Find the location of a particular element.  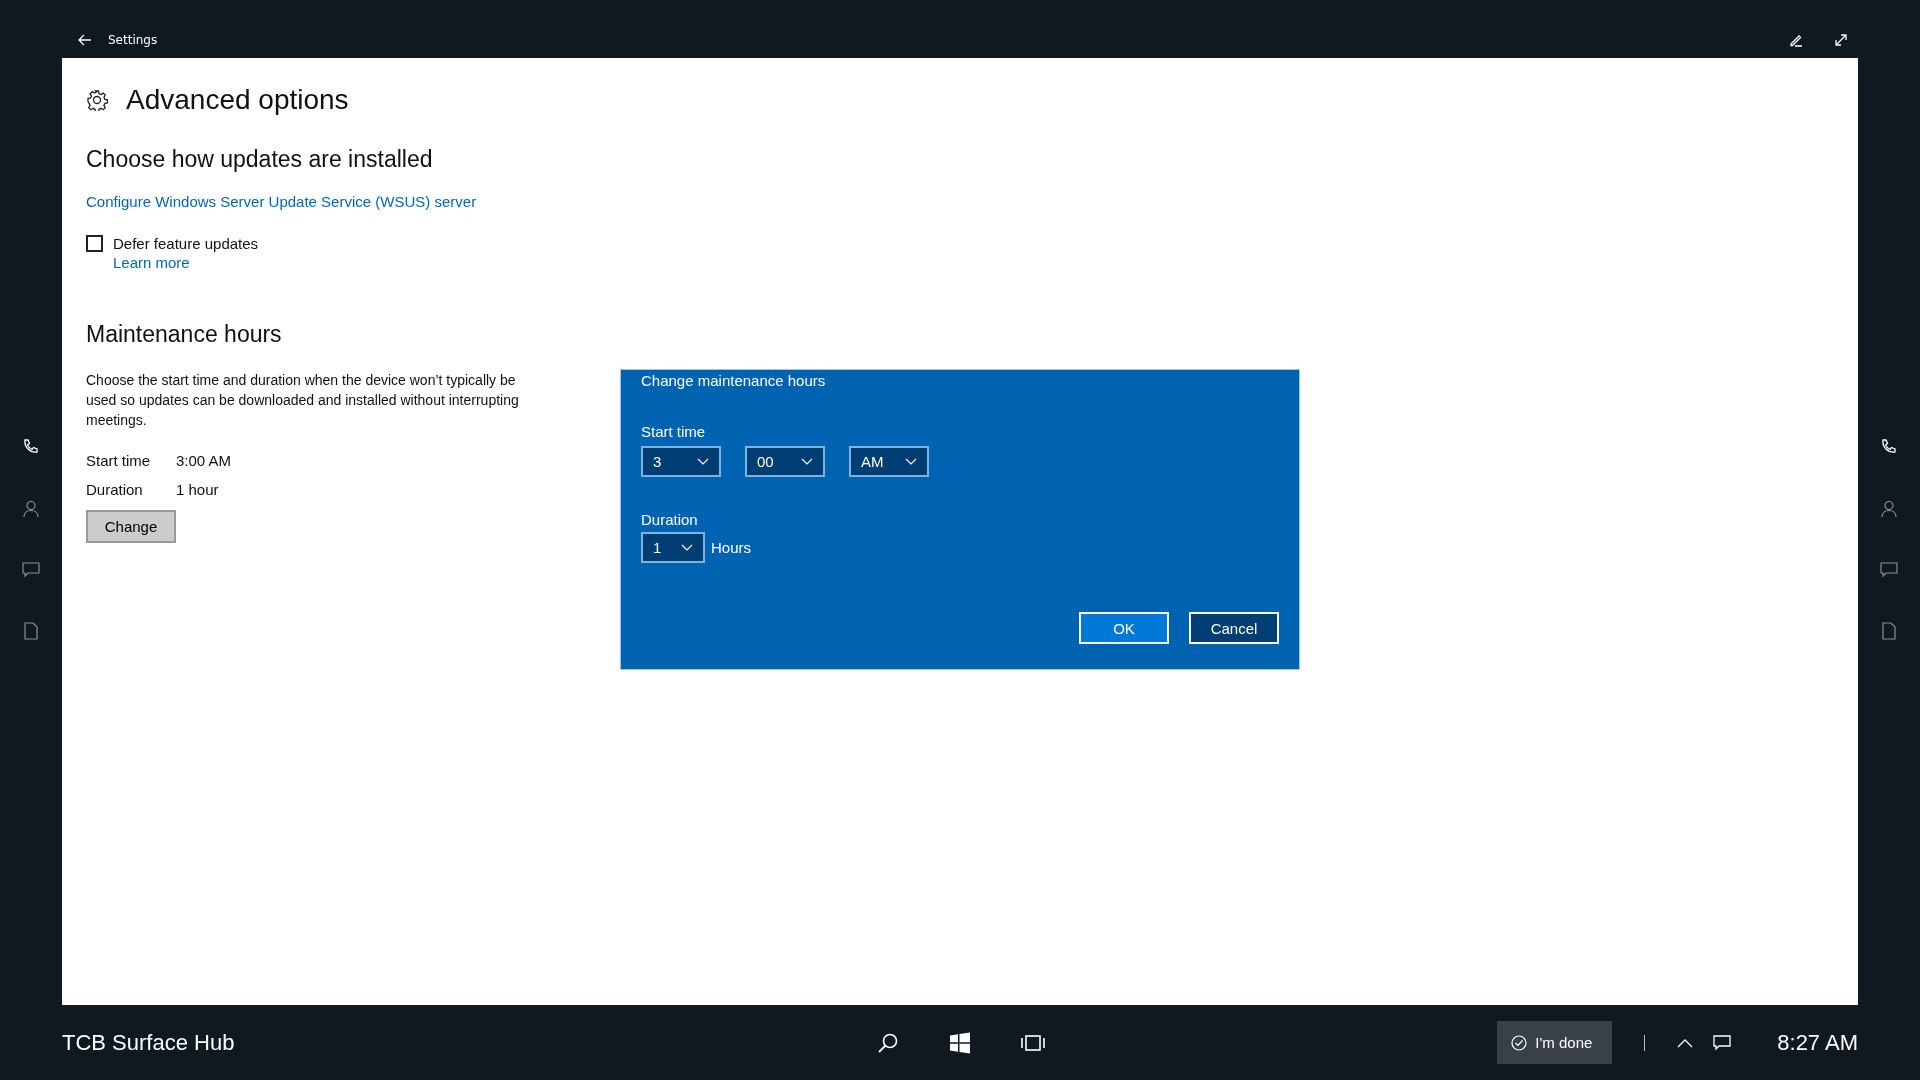

task-view-icon is located at coordinates (1033, 1042).